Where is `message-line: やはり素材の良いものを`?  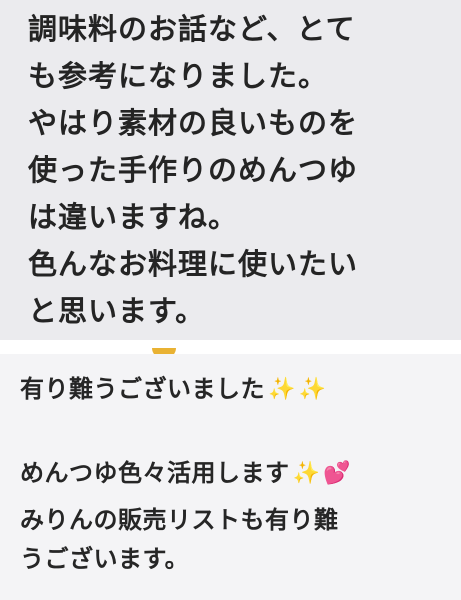
message-line: やはり素材の良いものを is located at coordinates (193, 123).